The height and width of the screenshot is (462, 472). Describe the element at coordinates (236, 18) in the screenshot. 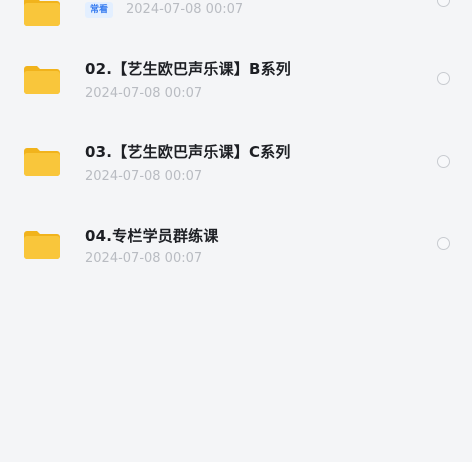

I see `list-item: 常看 2024-07-08 00:07` at that location.